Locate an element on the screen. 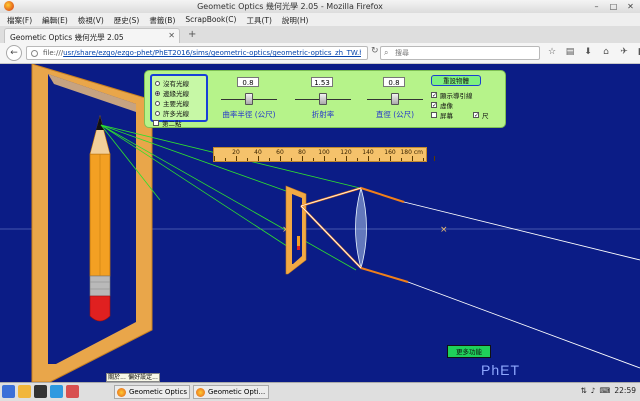 This screenshot has width=640, height=401. ruler: 20 40 60 80 100 120 140 160 180 cm is located at coordinates (324, 154).